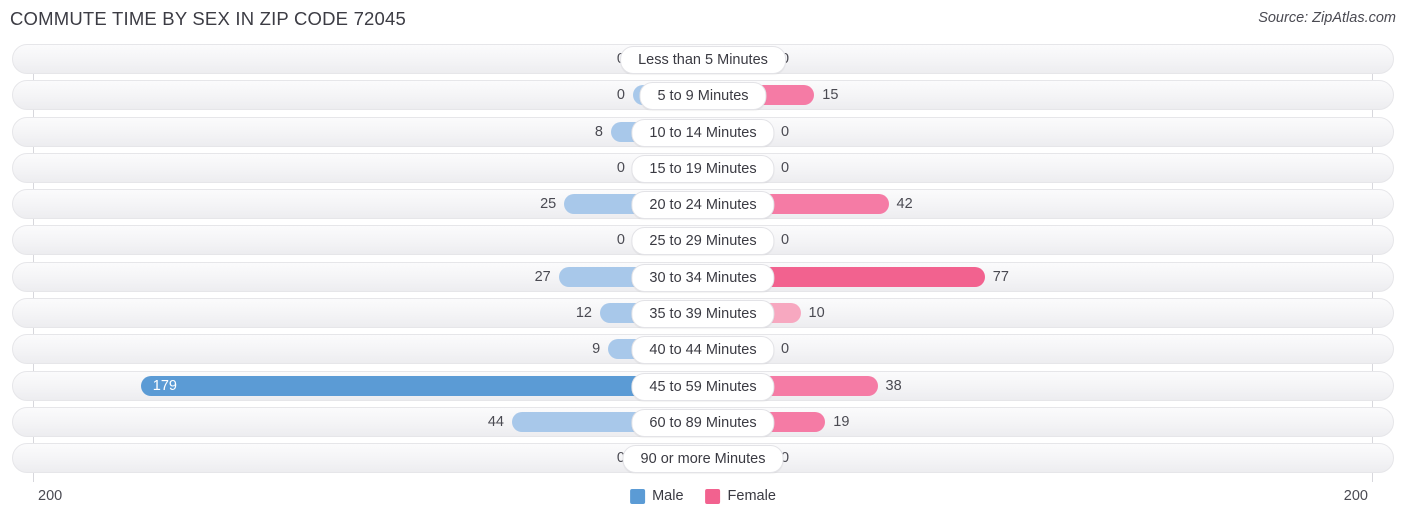 The width and height of the screenshot is (1406, 522). I want to click on female-value-label: 38, so click(893, 385).